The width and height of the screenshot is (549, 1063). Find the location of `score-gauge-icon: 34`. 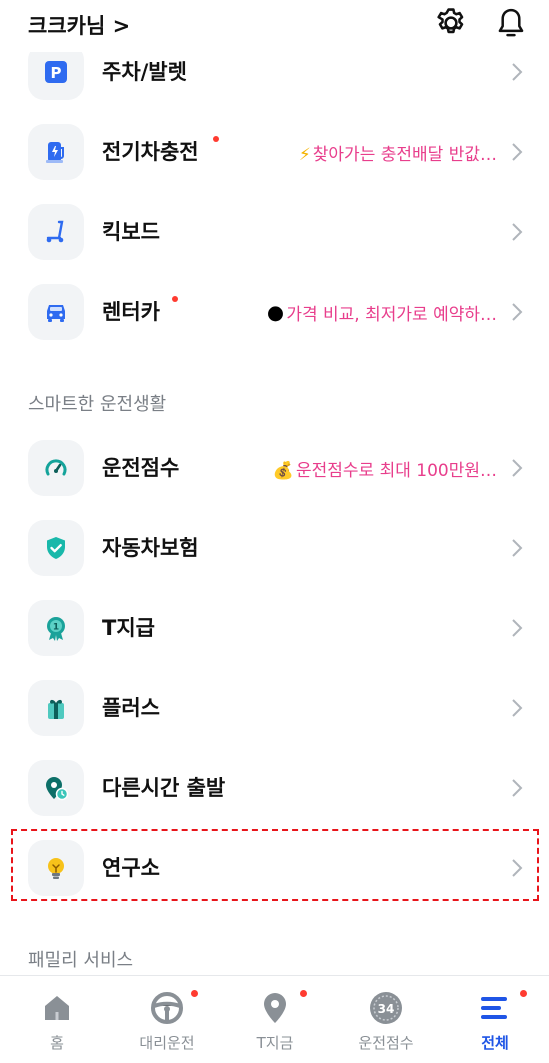

score-gauge-icon: 34 is located at coordinates (386, 1008).